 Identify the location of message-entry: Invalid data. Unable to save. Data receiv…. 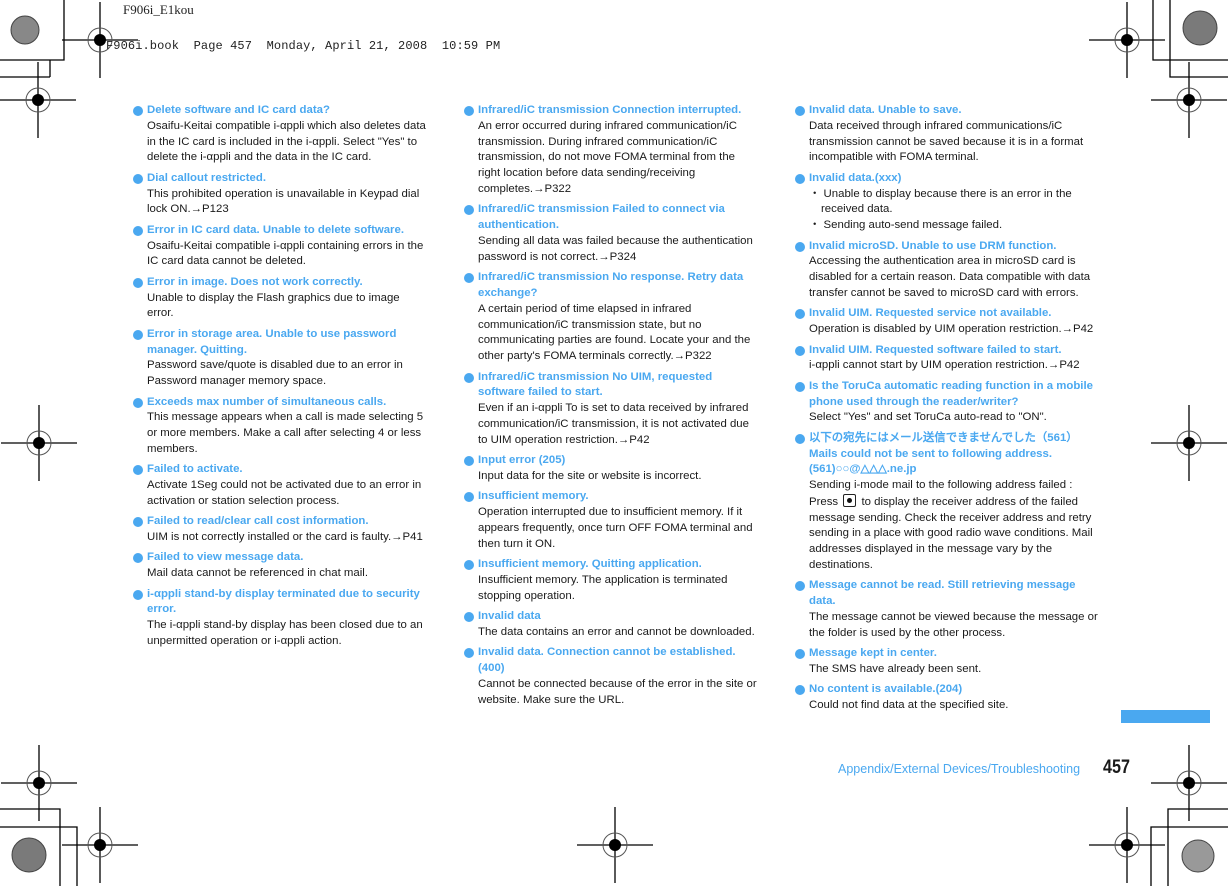
(947, 134).